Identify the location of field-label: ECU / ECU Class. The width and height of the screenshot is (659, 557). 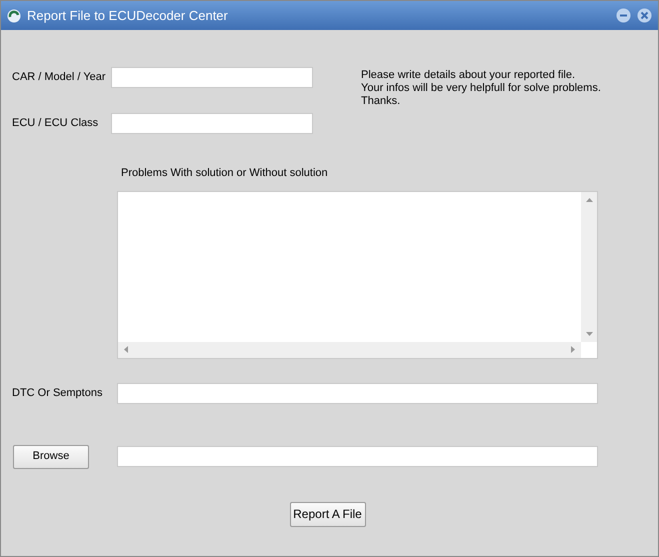
(55, 124).